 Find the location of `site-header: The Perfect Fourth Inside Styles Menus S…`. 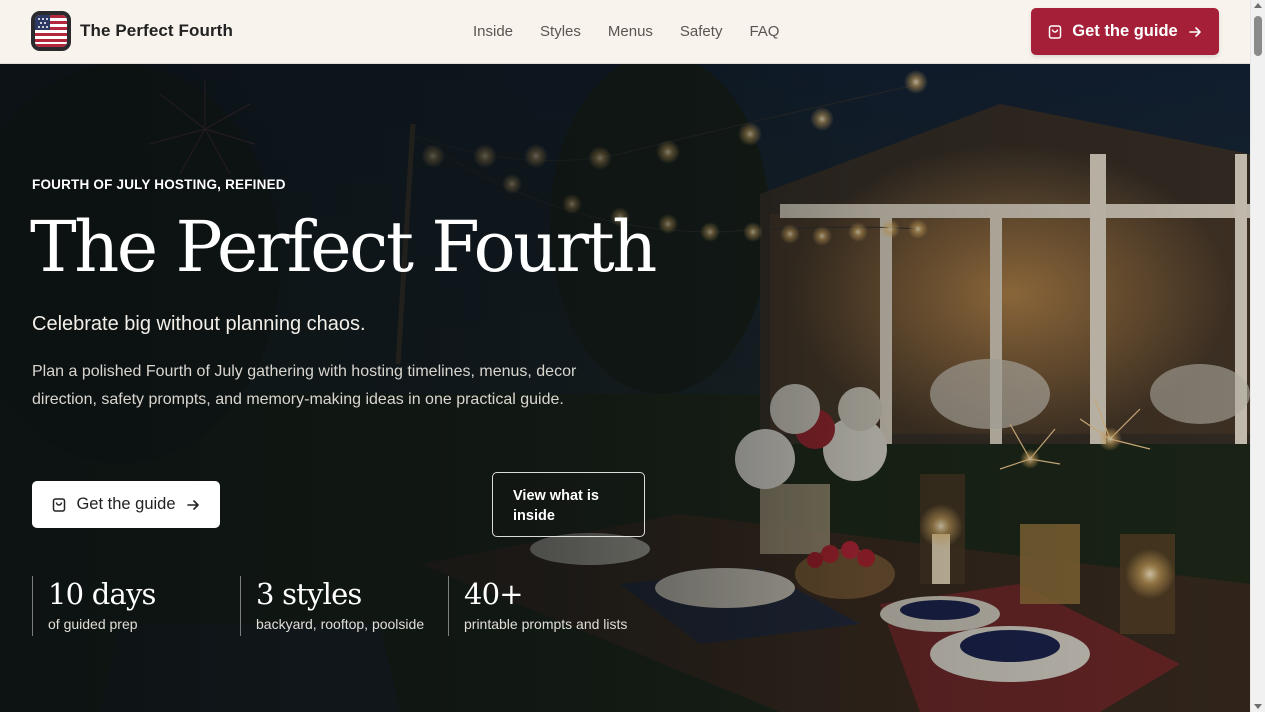

site-header: The Perfect Fourth Inside Styles Menus S… is located at coordinates (625, 32).